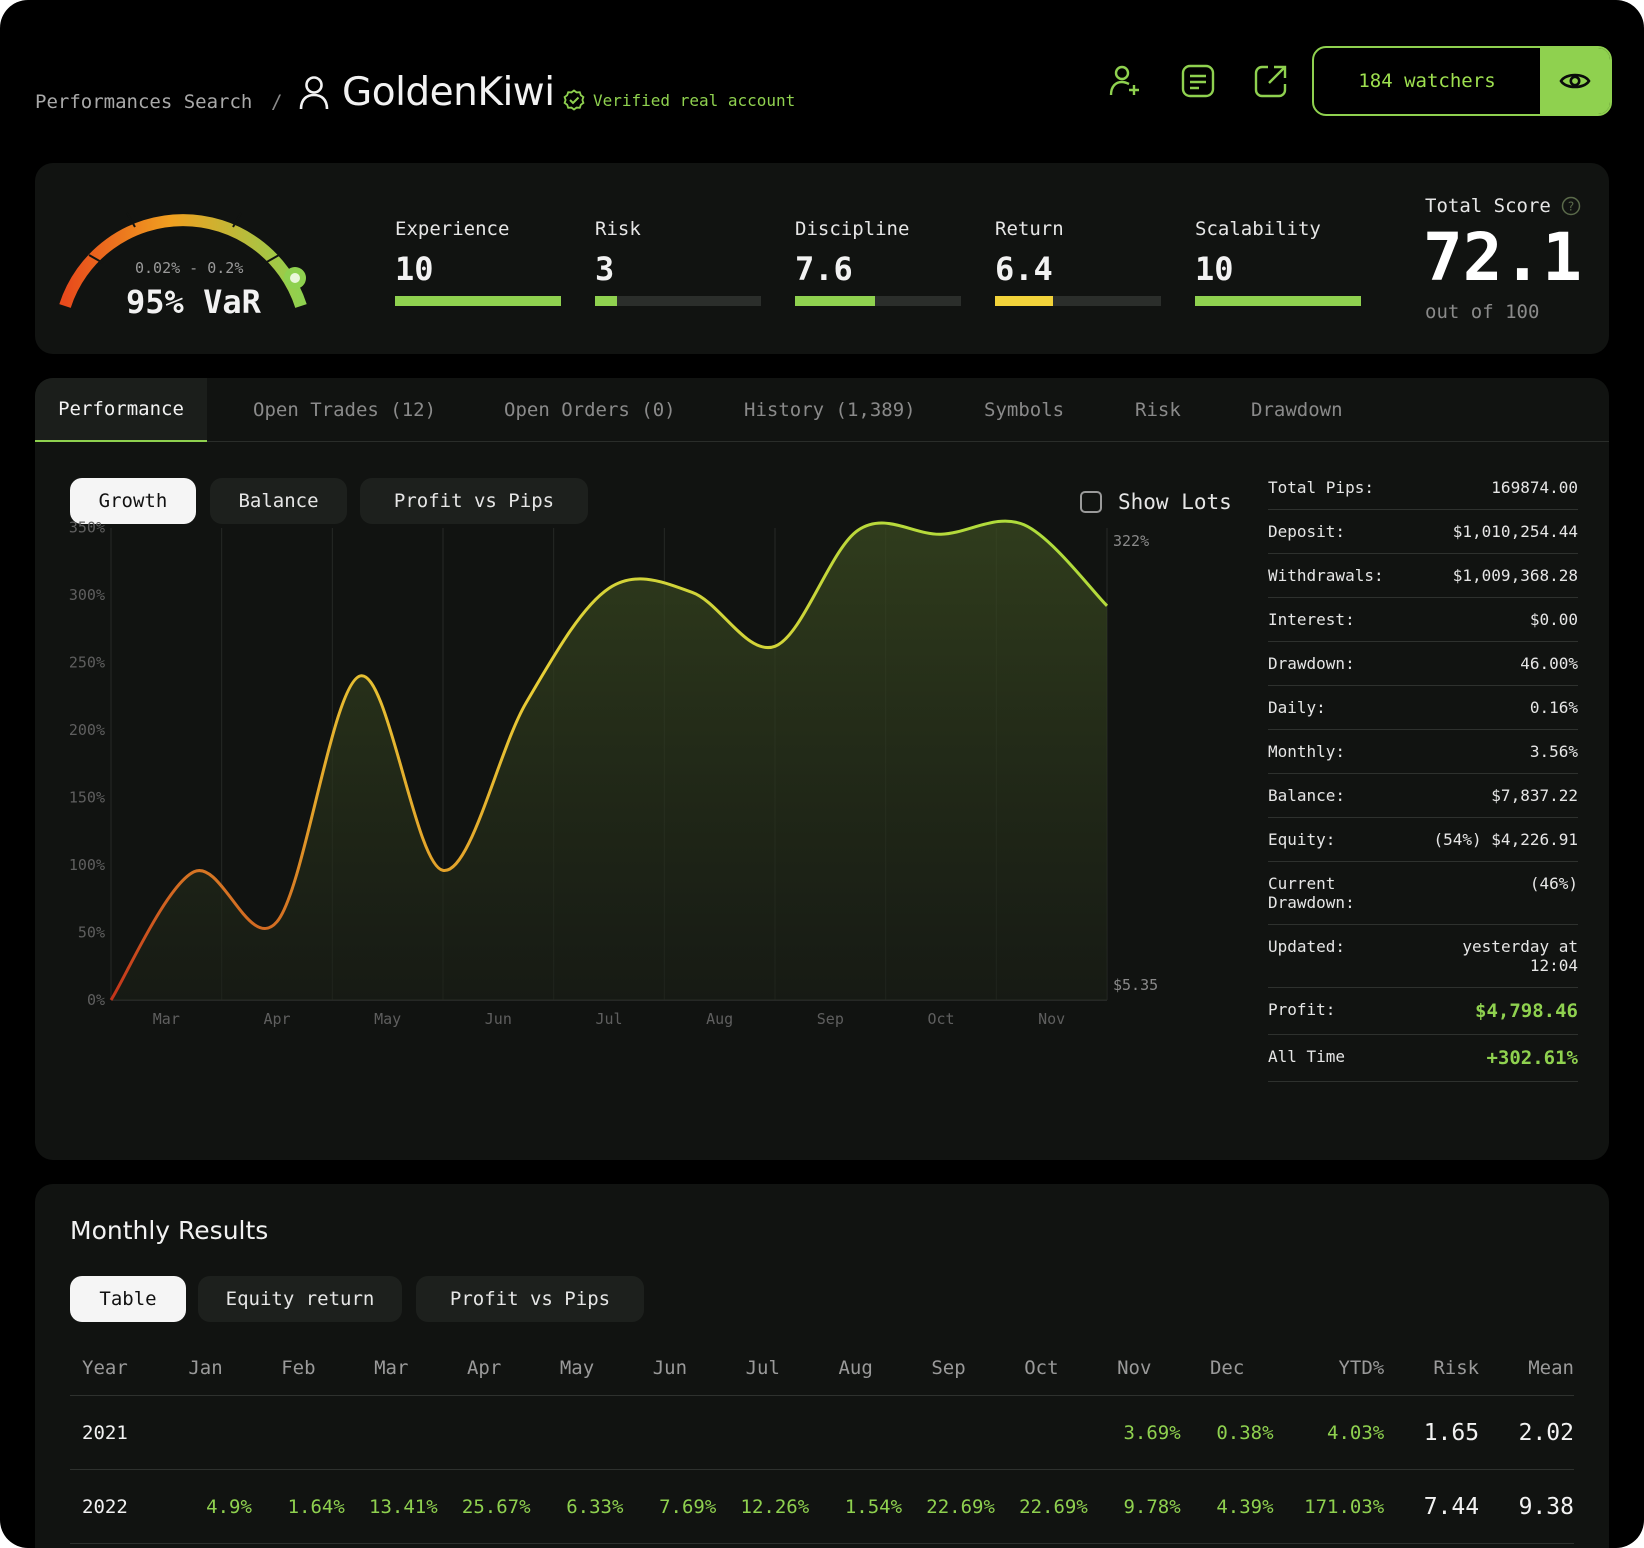 The width and height of the screenshot is (1644, 1548). What do you see at coordinates (1307, 1056) in the screenshot?
I see `stat-label: All Time` at bounding box center [1307, 1056].